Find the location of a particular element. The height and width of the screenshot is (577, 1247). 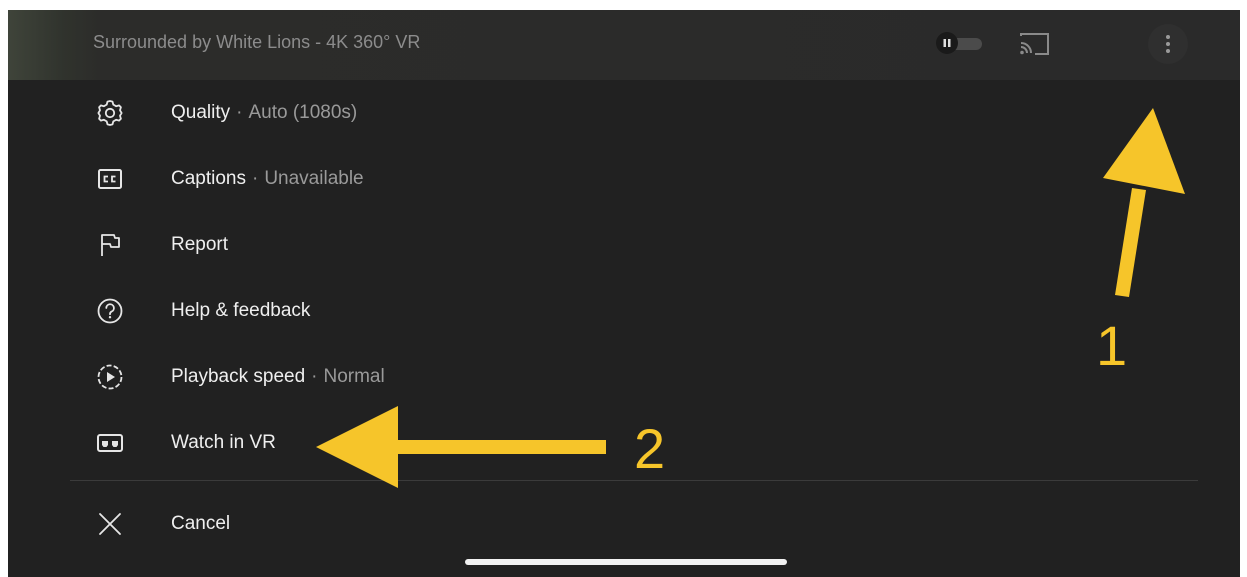

gear-icon is located at coordinates (110, 113).